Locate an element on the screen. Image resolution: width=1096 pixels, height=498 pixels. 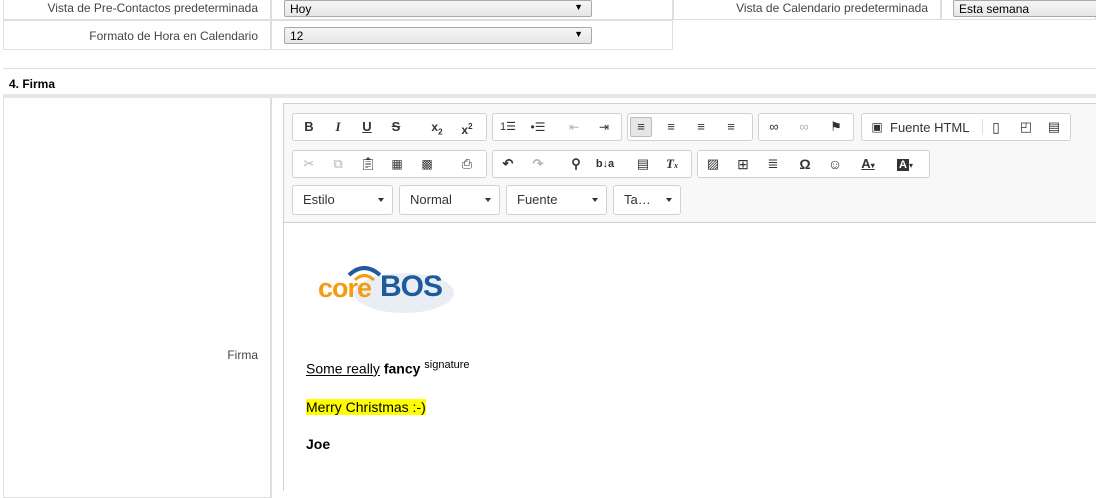
precontacts-view-label-cell: Vista de Pre-Contactos predeterminada is located at coordinates (137, 10).